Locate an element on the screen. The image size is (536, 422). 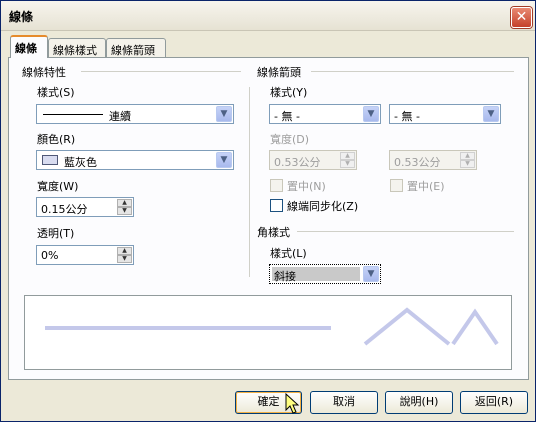
start-arrow-width-field: 0.53公分 ▲ ▼ is located at coordinates (313, 160).